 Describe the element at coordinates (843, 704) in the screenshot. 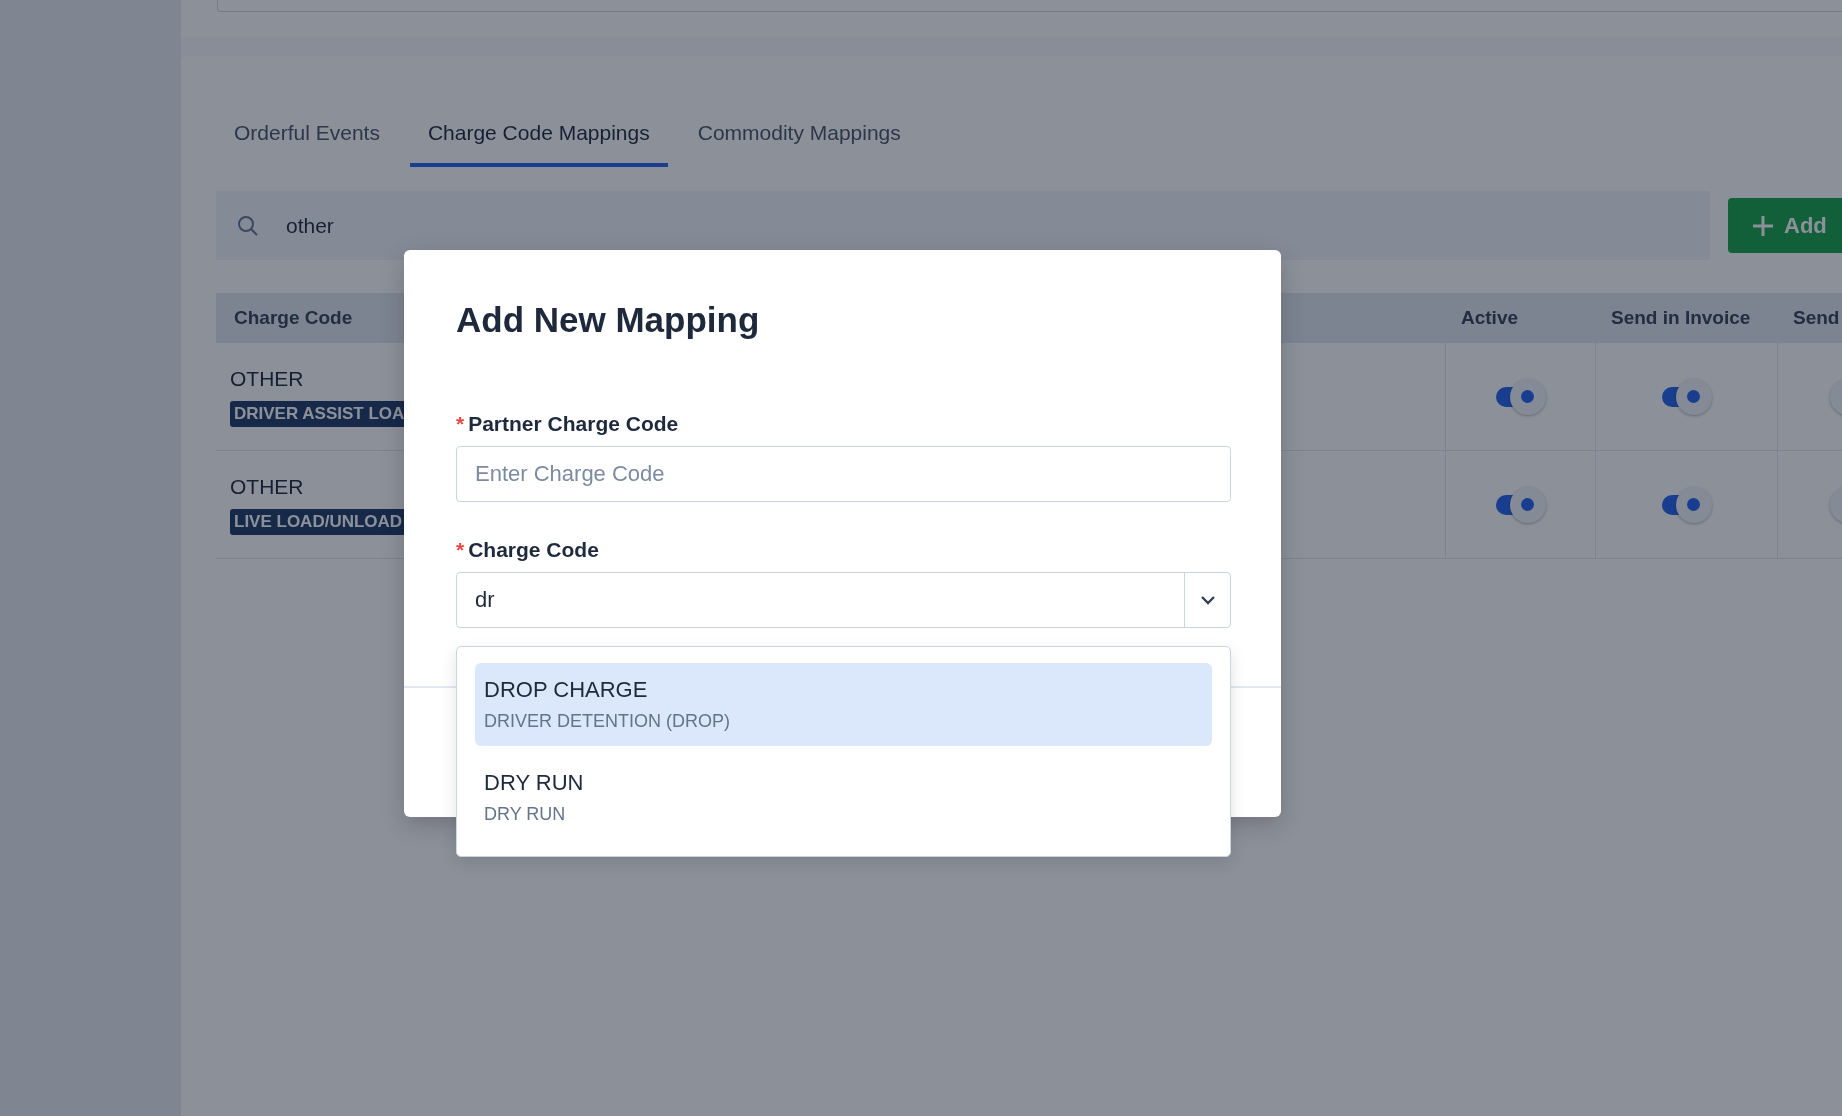

I see `dropdown-option: DROP CHARGE DRIVER DETENTION (DROP)` at that location.